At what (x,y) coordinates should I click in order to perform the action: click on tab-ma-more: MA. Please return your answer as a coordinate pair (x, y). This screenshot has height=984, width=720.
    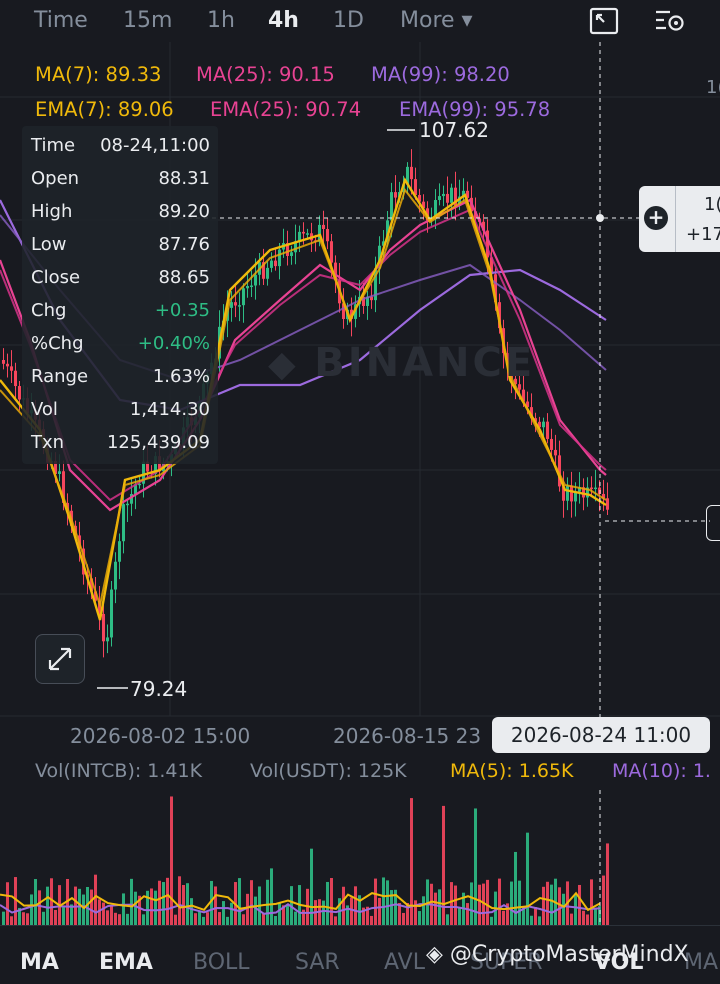
    Looking at the image, I should click on (701, 962).